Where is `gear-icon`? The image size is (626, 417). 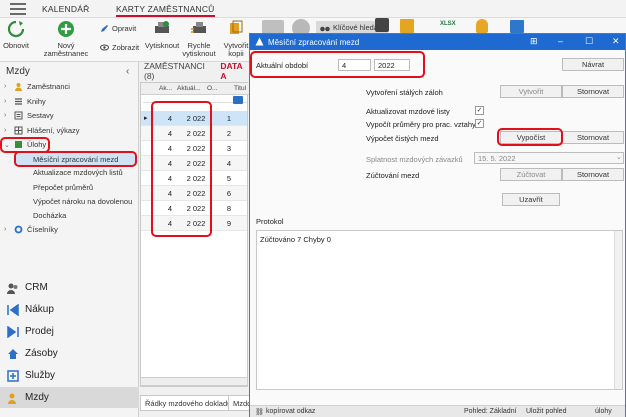
gear-icon is located at coordinates (18, 229).